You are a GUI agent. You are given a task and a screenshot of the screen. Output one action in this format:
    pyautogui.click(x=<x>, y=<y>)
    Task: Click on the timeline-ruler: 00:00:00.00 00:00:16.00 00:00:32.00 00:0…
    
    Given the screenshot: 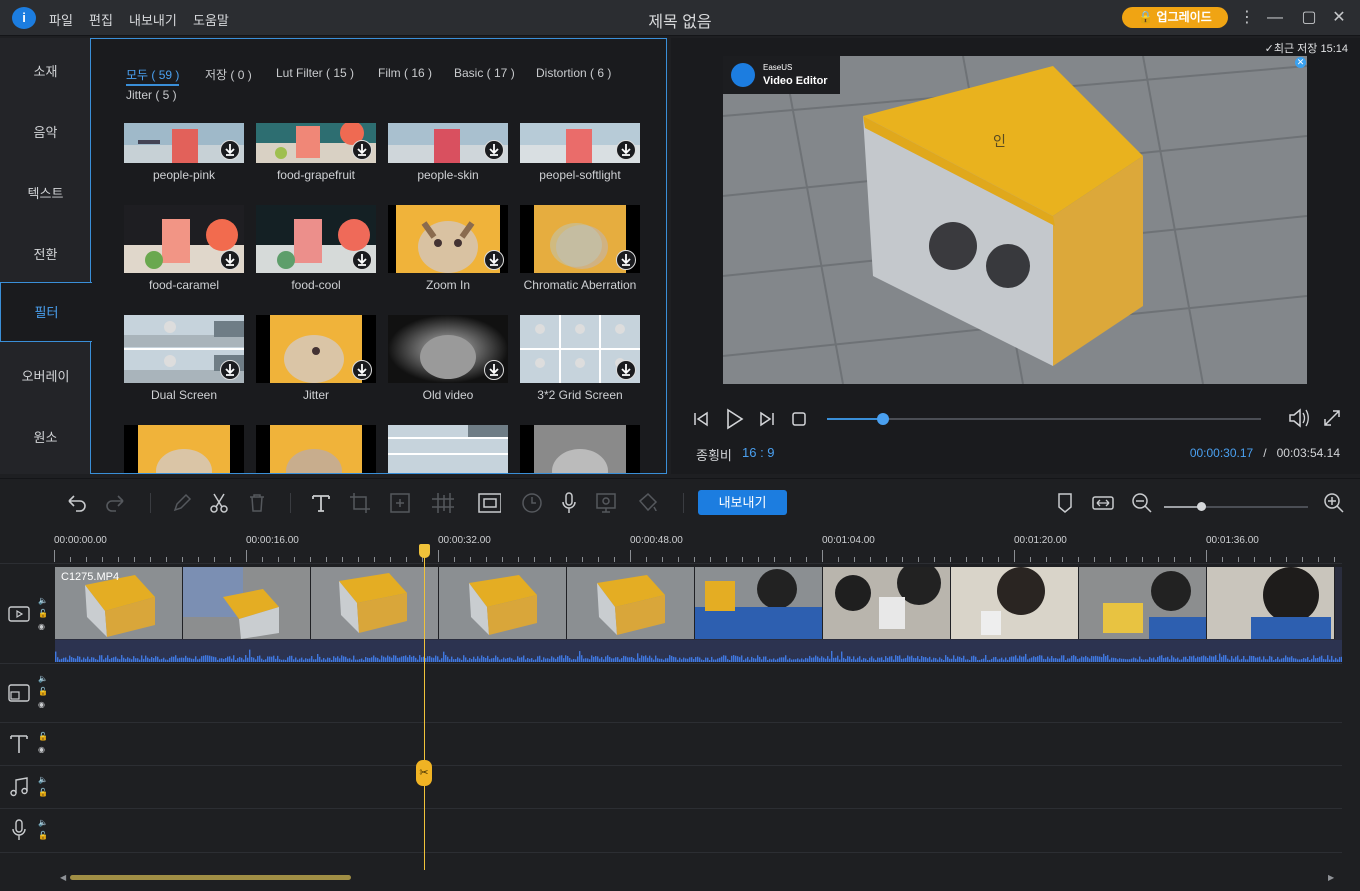 What is the action you would take?
    pyautogui.click(x=699, y=546)
    